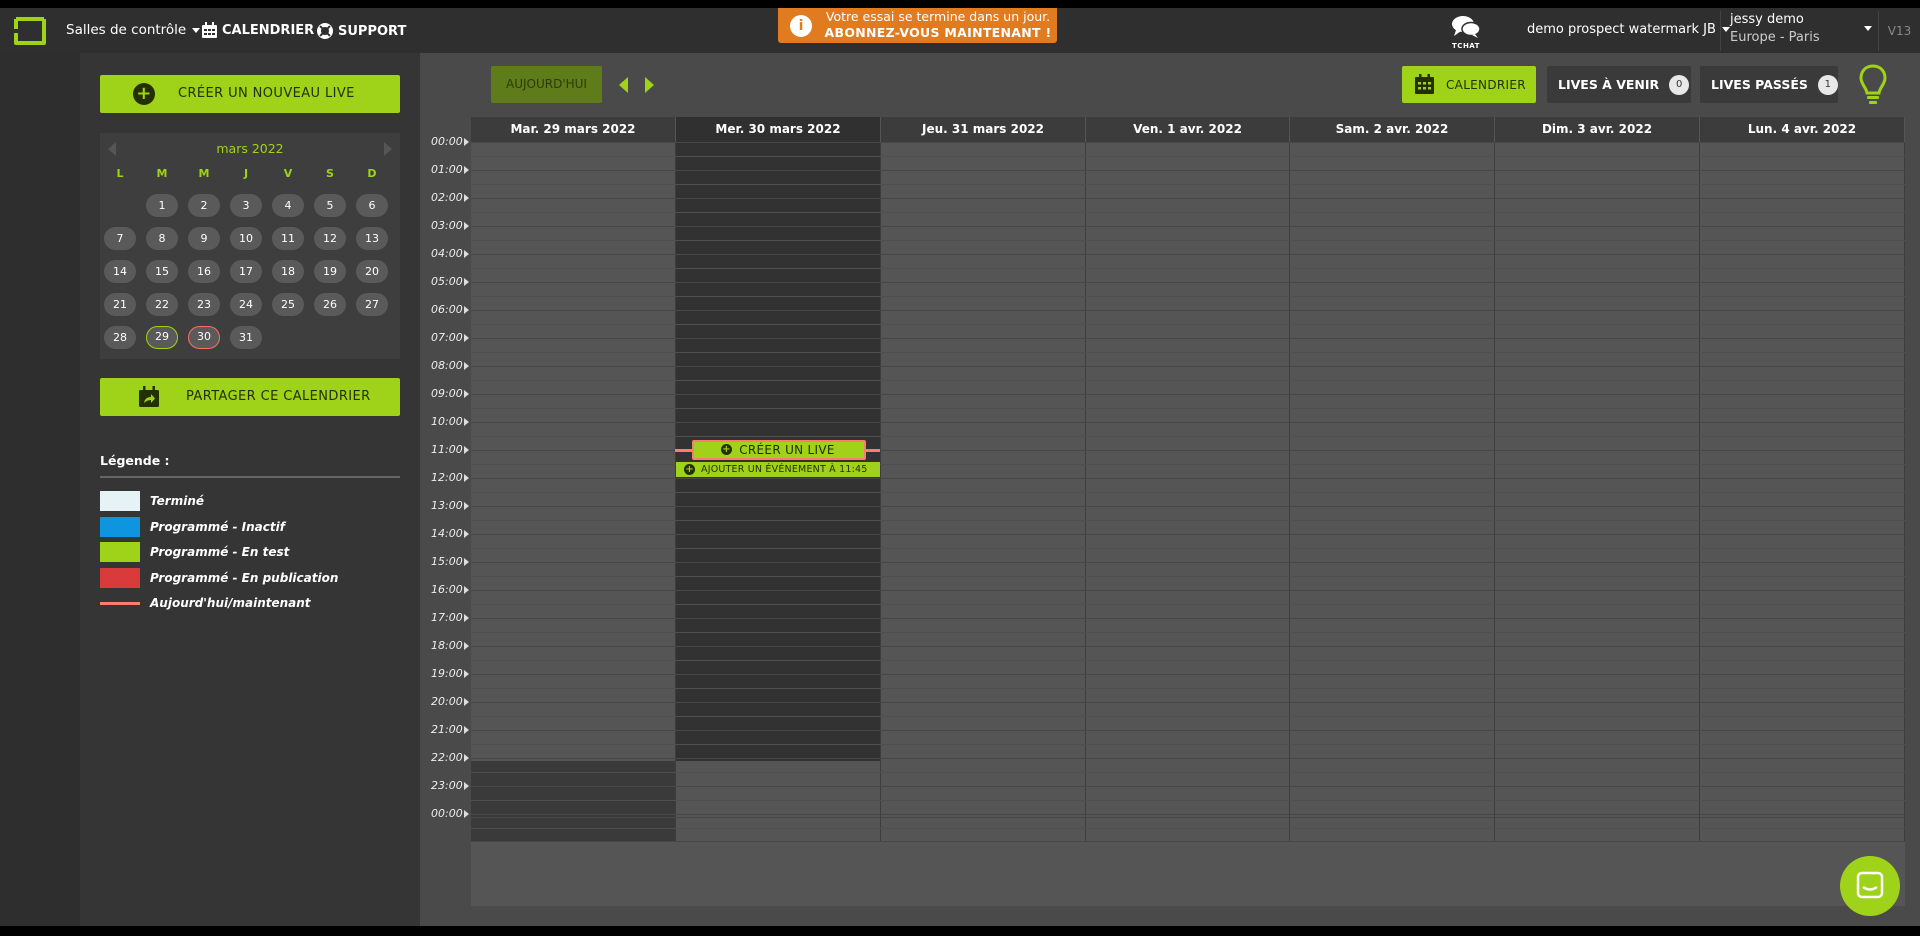 The height and width of the screenshot is (936, 1920). I want to click on mini-calendar-day: 1, so click(162, 205).